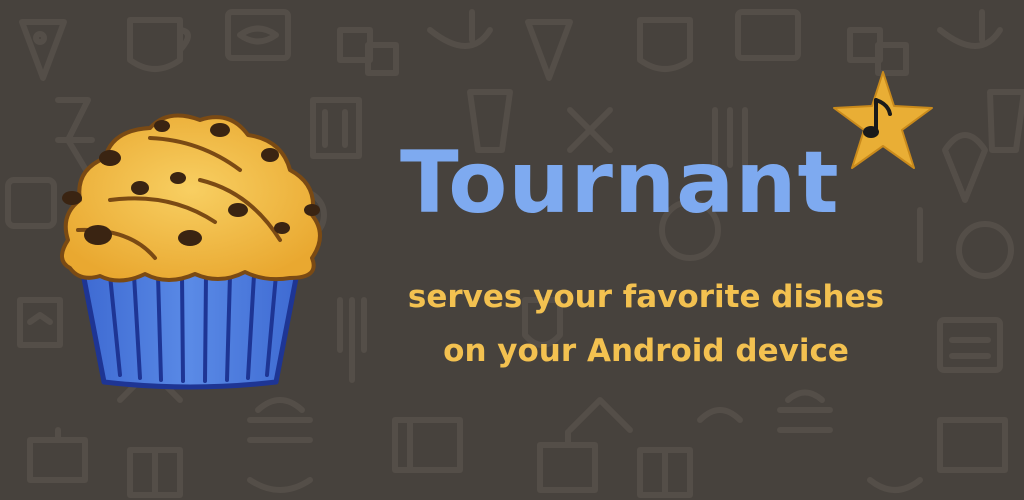 Image resolution: width=1024 pixels, height=500 pixels. What do you see at coordinates (620, 183) in the screenshot?
I see `app-title: Tournant` at bounding box center [620, 183].